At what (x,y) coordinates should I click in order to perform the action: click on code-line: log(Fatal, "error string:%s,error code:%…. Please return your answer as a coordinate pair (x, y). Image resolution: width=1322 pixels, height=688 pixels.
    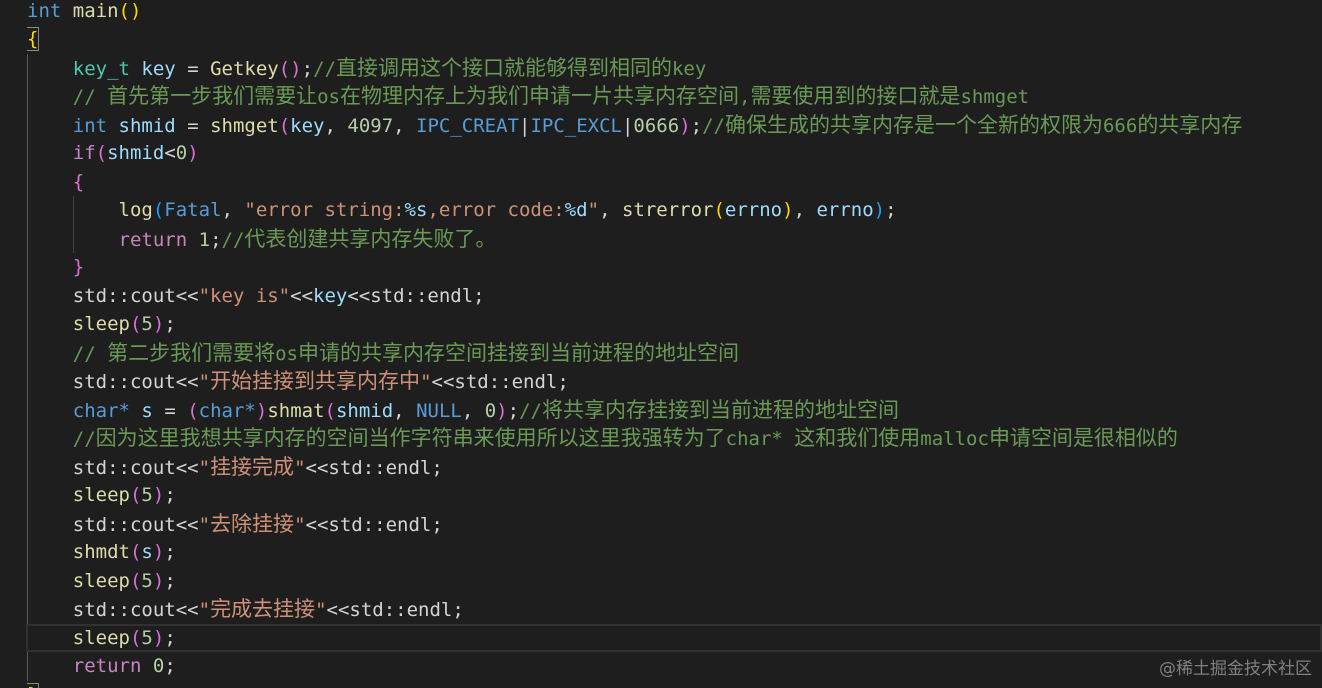
    Looking at the image, I should click on (674, 210).